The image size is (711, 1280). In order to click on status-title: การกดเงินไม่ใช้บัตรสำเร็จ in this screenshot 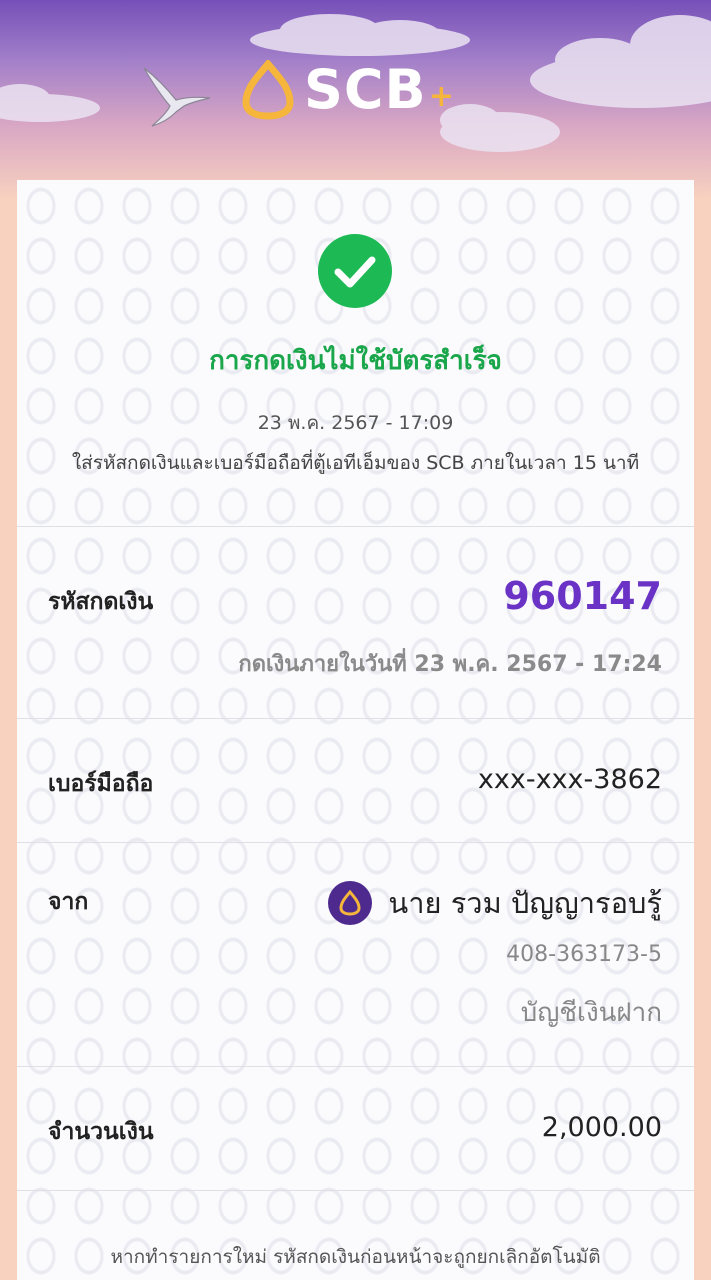, I will do `click(355, 361)`.